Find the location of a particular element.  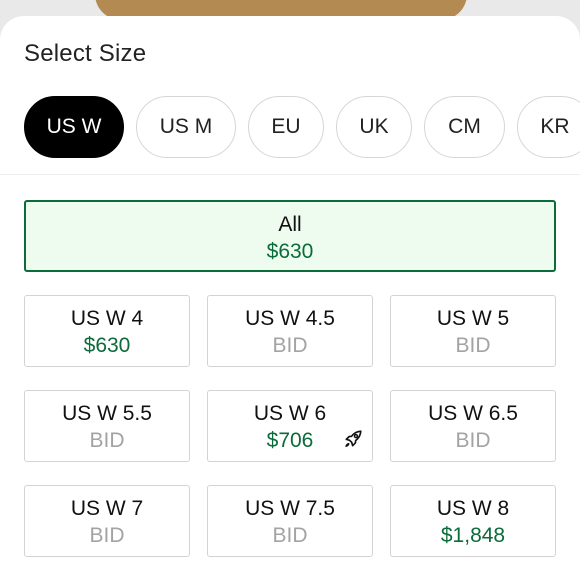

section-divider is located at coordinates (290, 174).